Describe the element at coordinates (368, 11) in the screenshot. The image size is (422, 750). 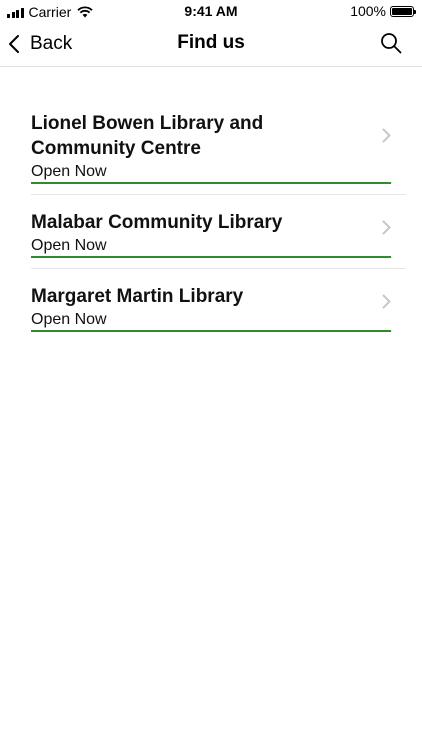
I see `battery-percentage: 100%` at that location.